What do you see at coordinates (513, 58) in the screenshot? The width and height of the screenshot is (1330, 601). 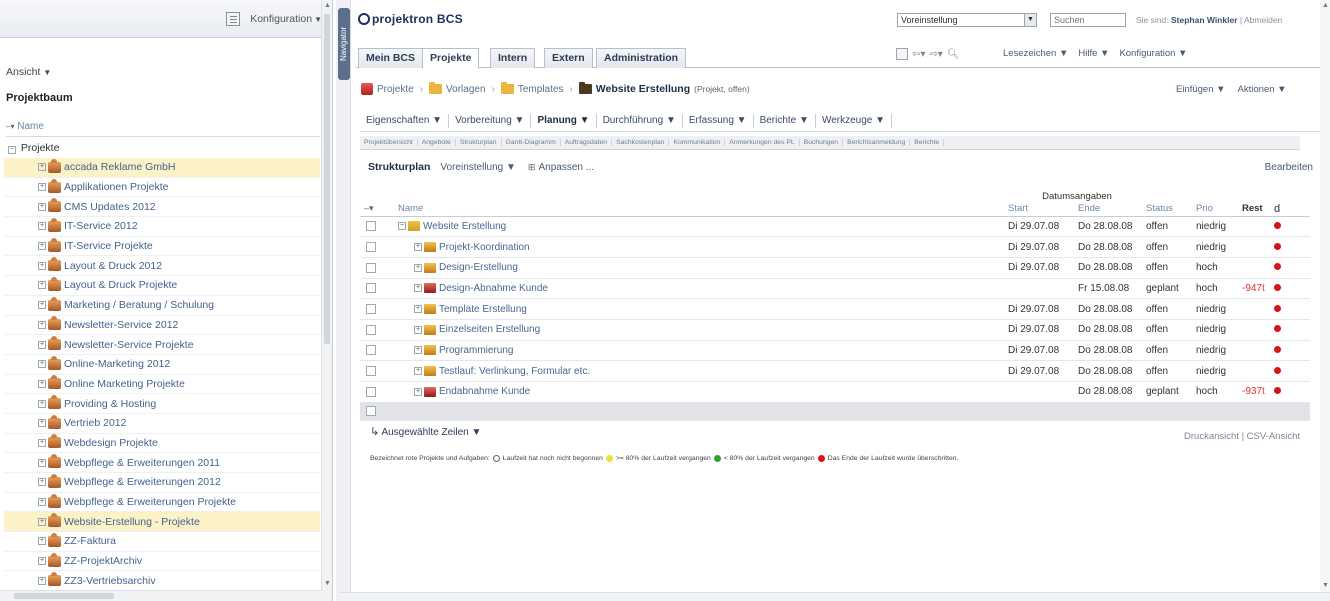 I see `tab-intern: Intern` at bounding box center [513, 58].